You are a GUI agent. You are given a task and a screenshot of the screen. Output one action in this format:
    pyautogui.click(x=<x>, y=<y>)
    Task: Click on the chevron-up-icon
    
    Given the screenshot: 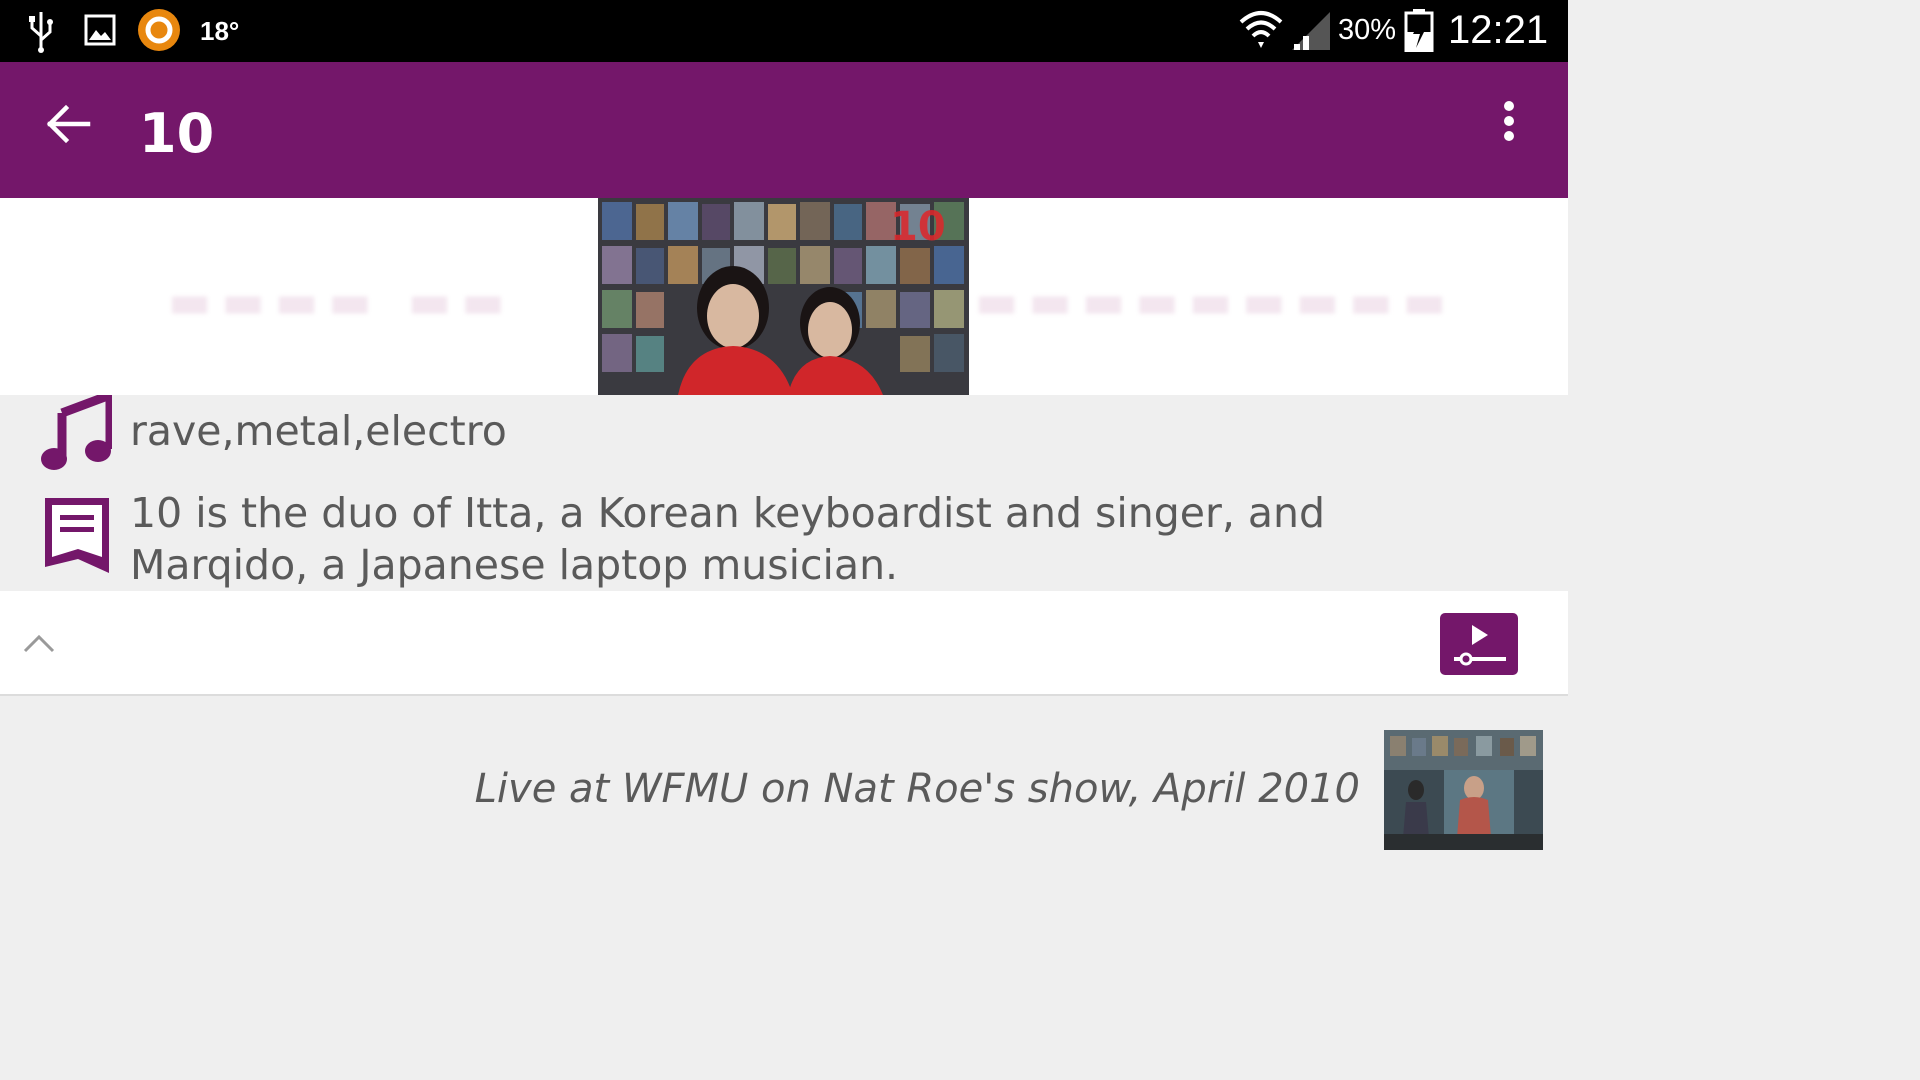 What is the action you would take?
    pyautogui.click(x=39, y=643)
    